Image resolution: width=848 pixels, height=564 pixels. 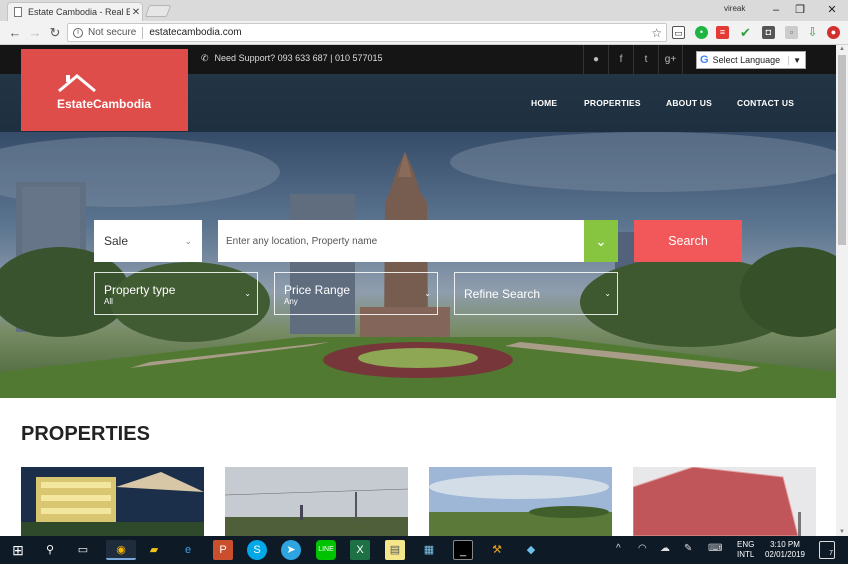 I want to click on back-icon: ←, so click(x=15, y=33).